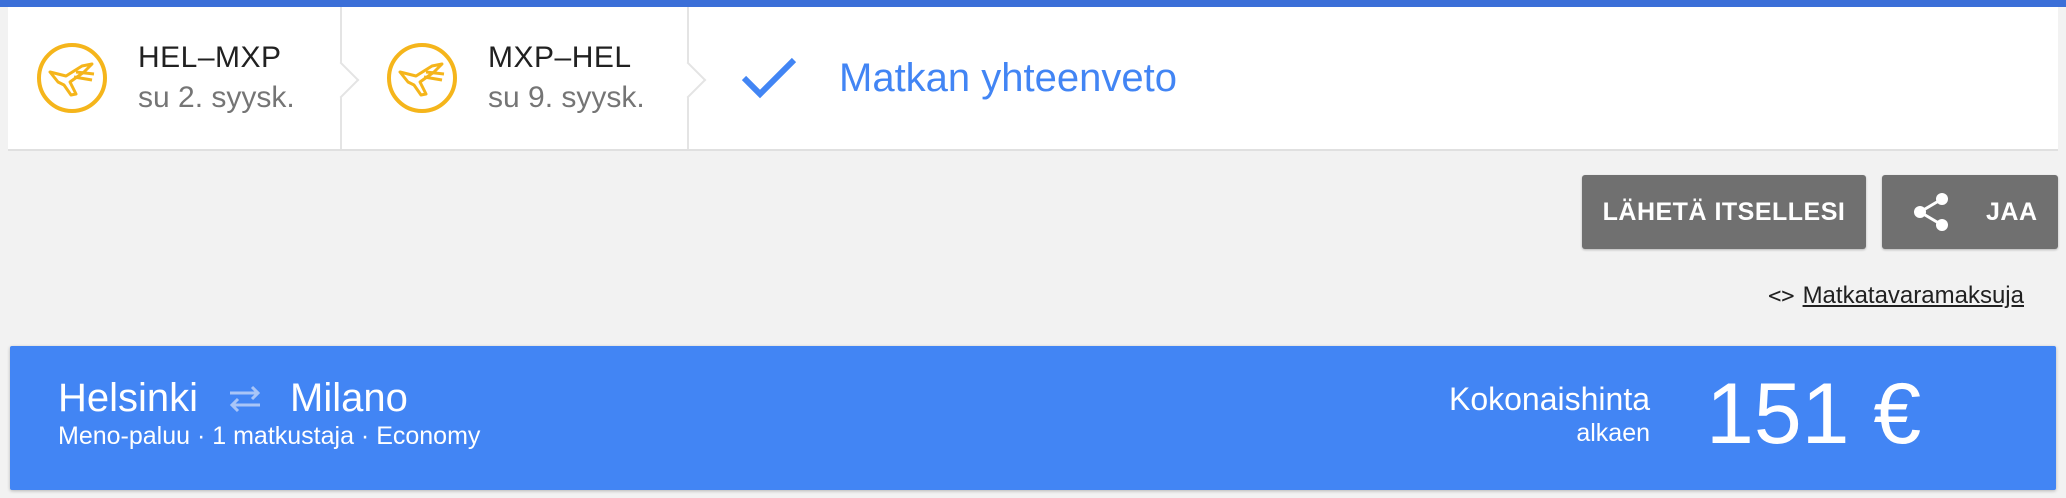  Describe the element at coordinates (769, 78) in the screenshot. I see `checkmark-icon` at that location.